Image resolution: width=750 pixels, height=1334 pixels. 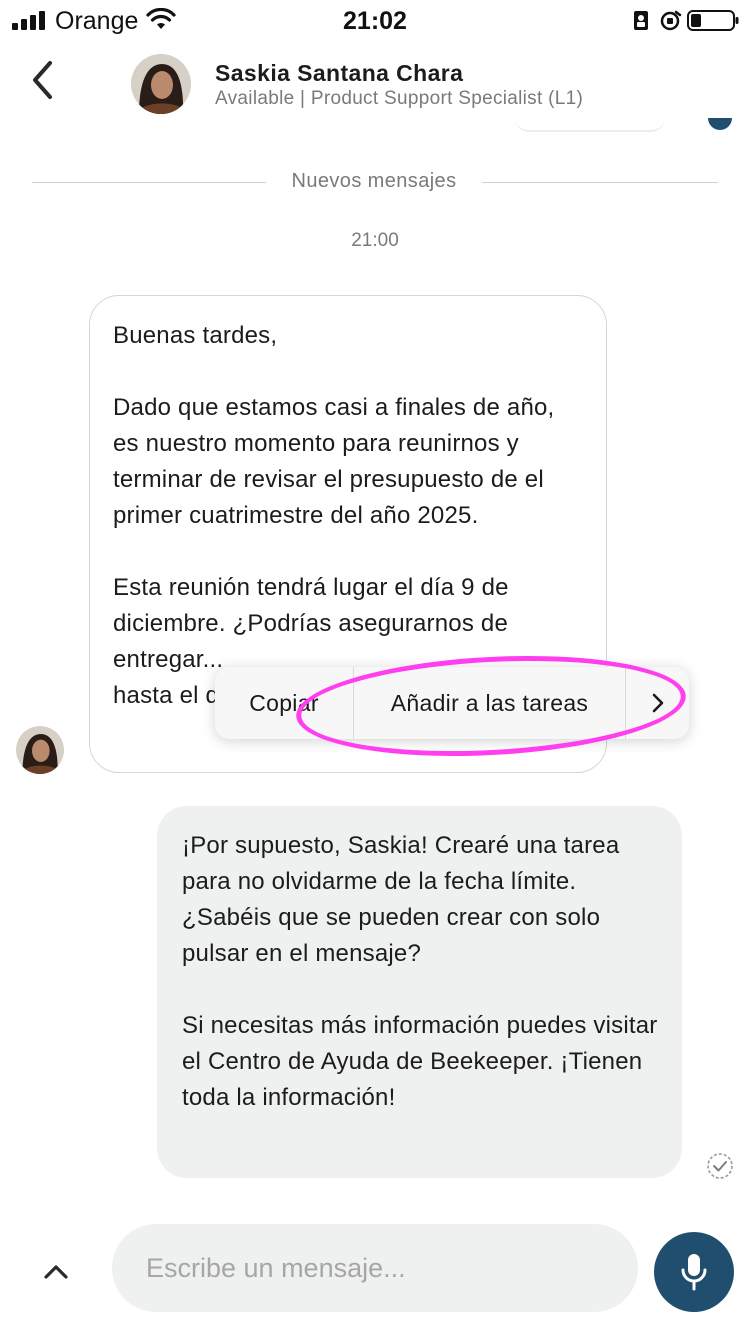 What do you see at coordinates (375, 21) in the screenshot?
I see `status-bar: Orange 21:02` at bounding box center [375, 21].